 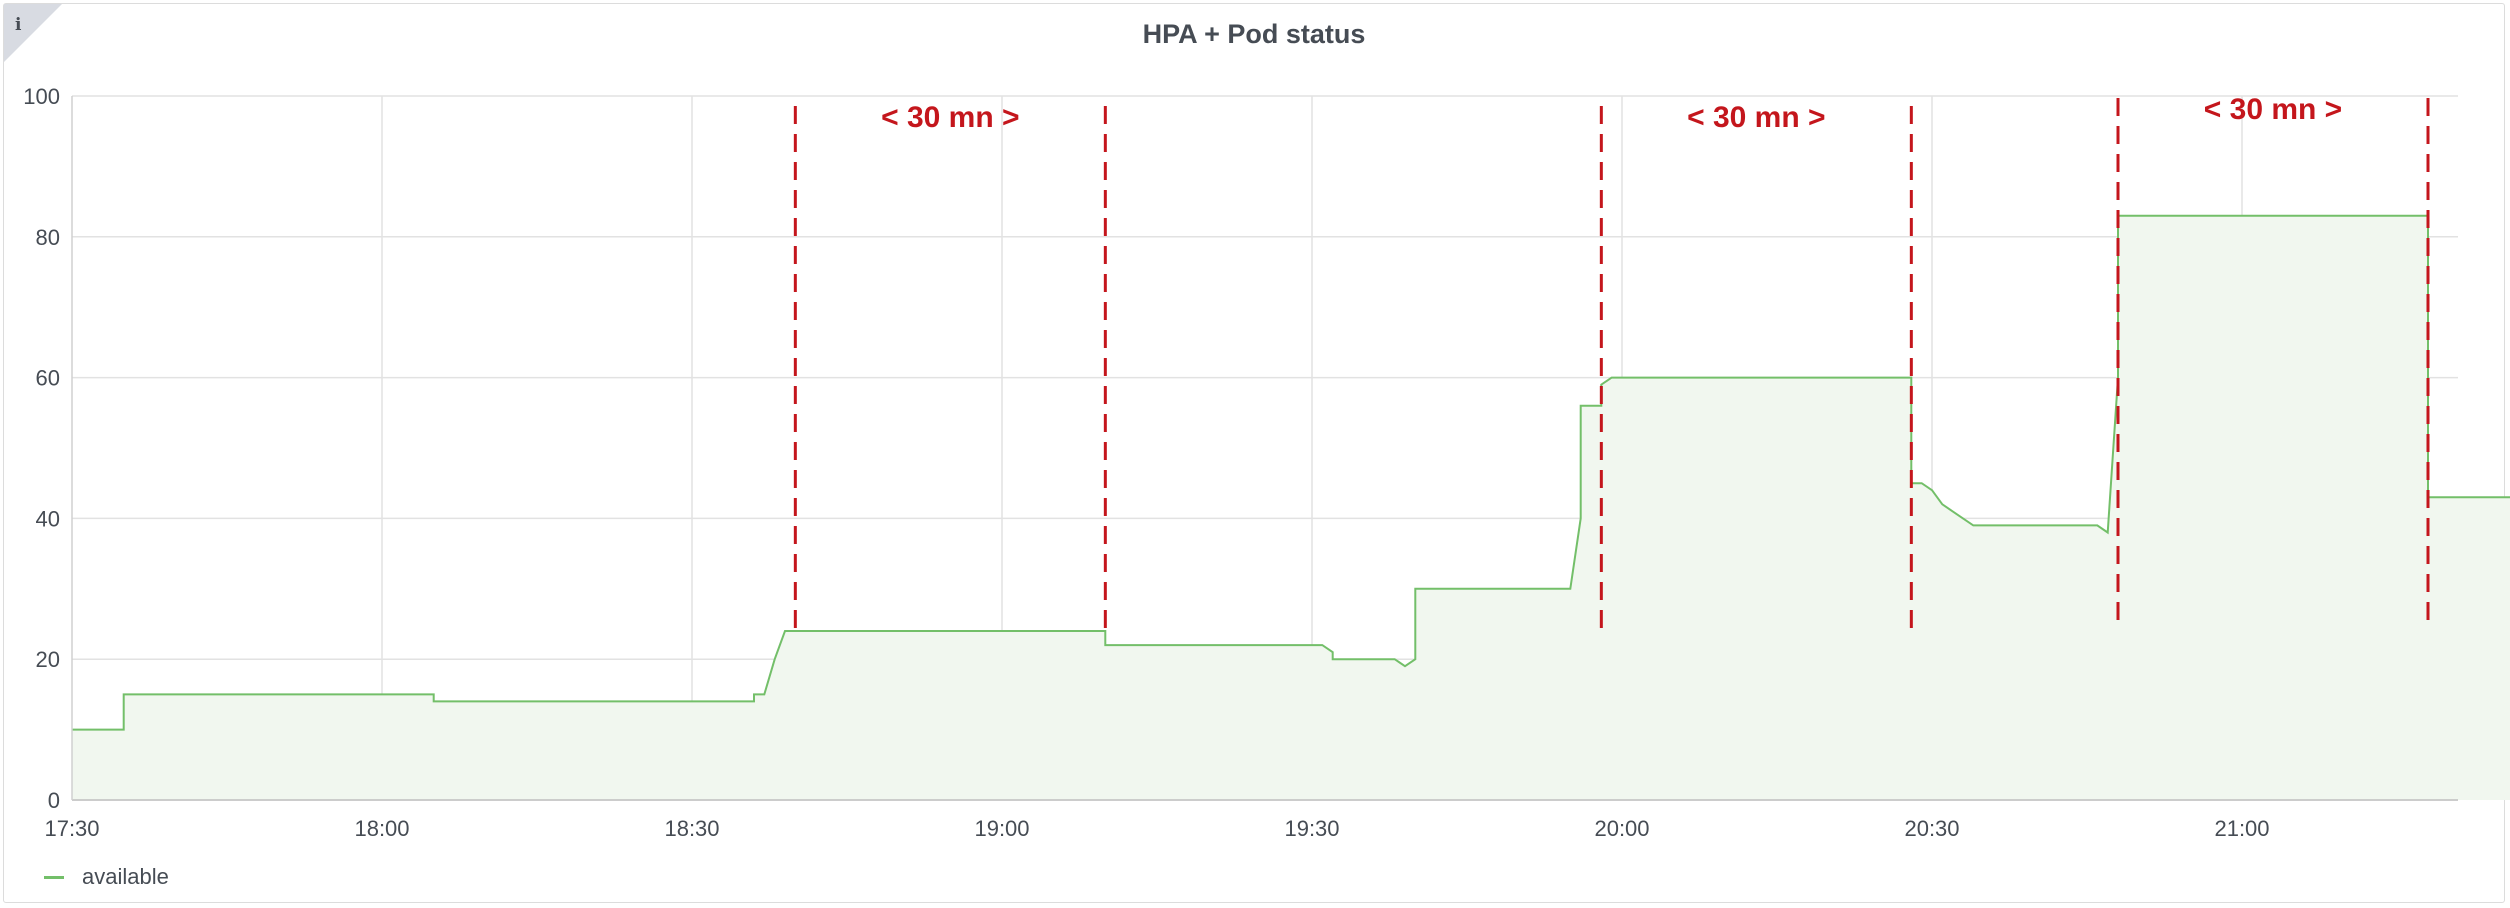 What do you see at coordinates (48, 378) in the screenshot?
I see `y-tick-label: 60` at bounding box center [48, 378].